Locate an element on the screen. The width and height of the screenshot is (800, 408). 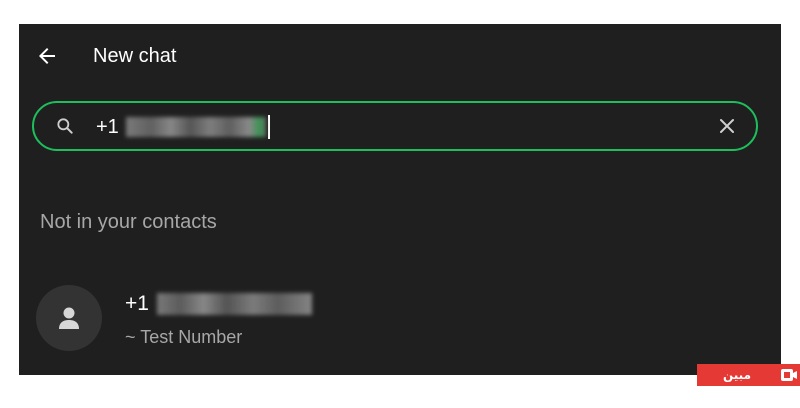
header: New chat is located at coordinates (400, 56).